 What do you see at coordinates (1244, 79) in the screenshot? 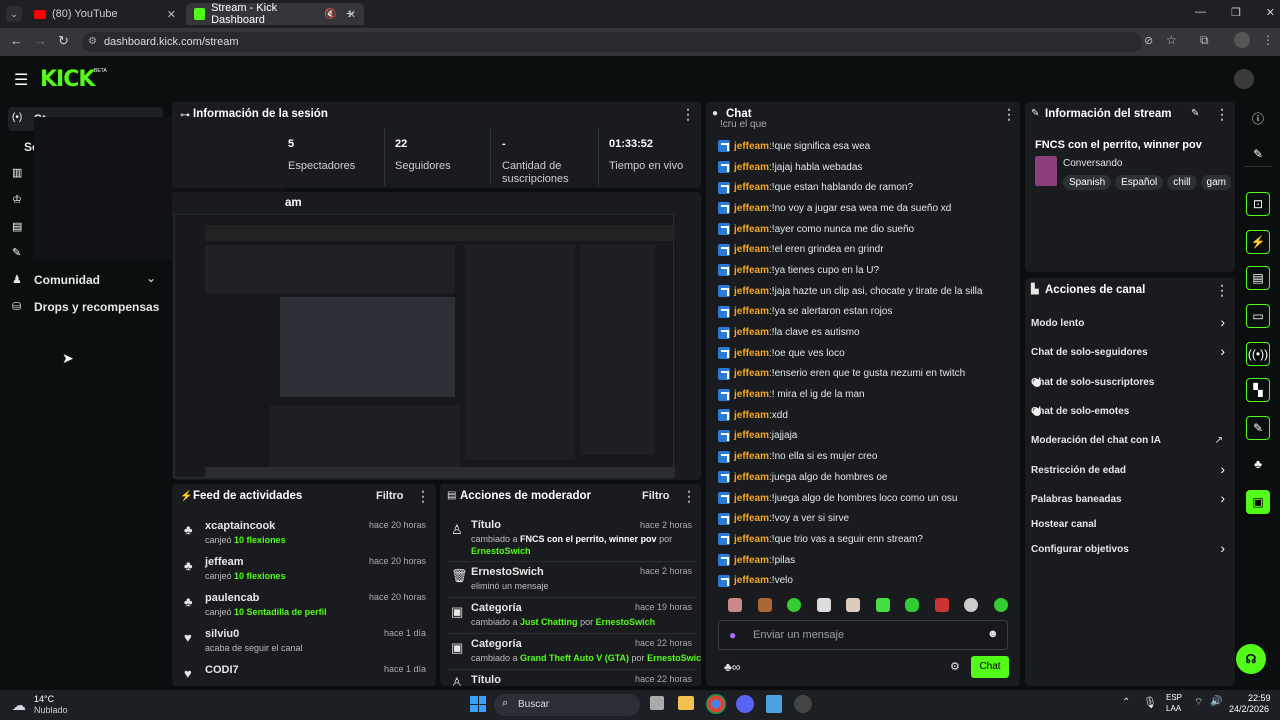
I see `user-avatar` at bounding box center [1244, 79].